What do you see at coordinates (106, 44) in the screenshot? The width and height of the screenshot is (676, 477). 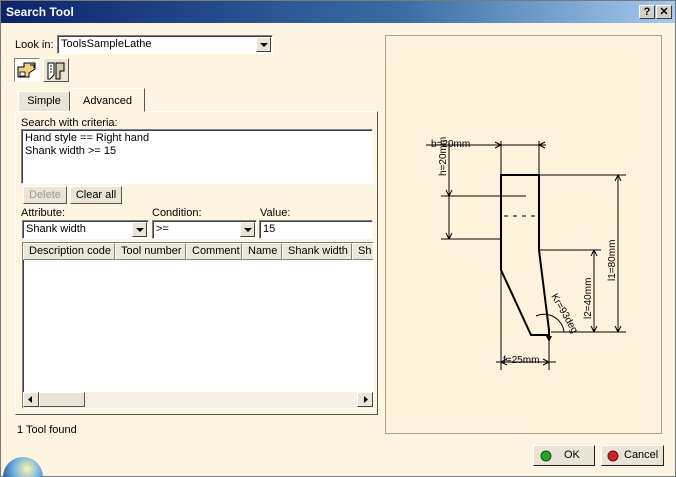 I see `look-in-value: ToolsSampleLathe` at bounding box center [106, 44].